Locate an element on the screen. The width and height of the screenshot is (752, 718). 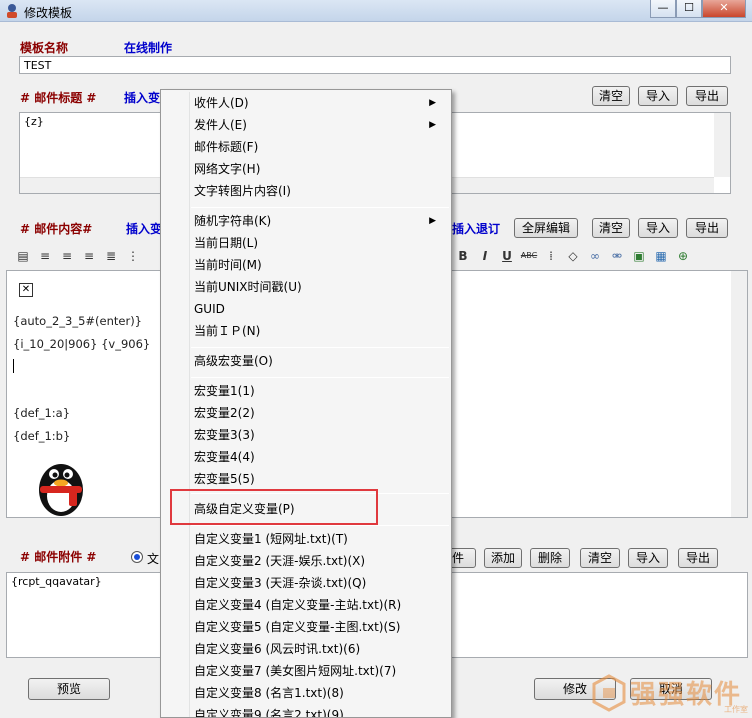
title-bar: 修改模板 — ☐ ✕ is located at coordinates (376, 11).